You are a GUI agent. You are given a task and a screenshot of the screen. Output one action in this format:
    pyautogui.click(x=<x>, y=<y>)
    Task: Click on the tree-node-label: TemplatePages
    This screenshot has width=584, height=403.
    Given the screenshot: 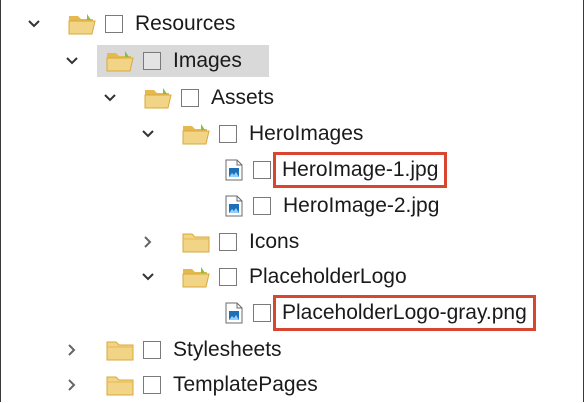 What is the action you would take?
    pyautogui.click(x=245, y=384)
    